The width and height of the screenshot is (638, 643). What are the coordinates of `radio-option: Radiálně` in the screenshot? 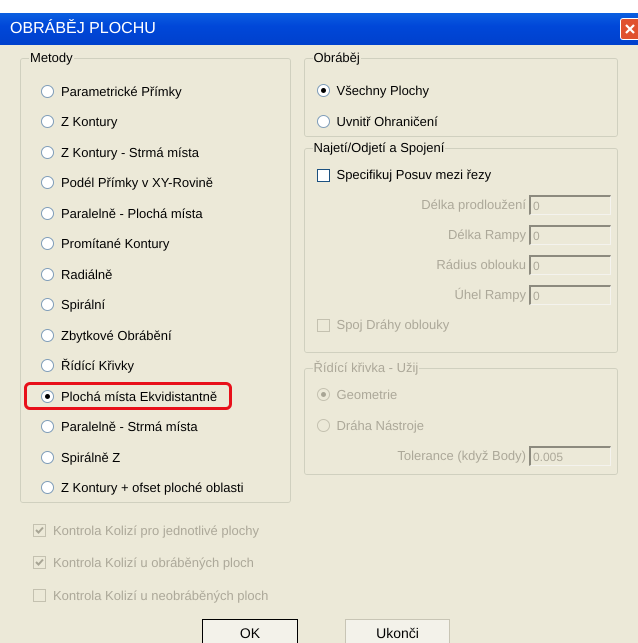 It's located at (79, 274).